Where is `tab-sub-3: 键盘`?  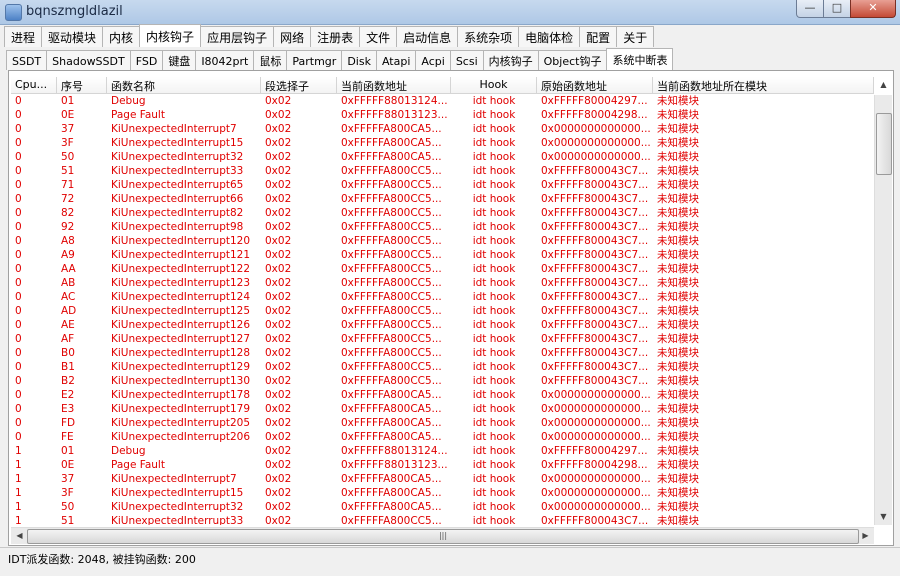 tab-sub-3: 键盘 is located at coordinates (179, 60).